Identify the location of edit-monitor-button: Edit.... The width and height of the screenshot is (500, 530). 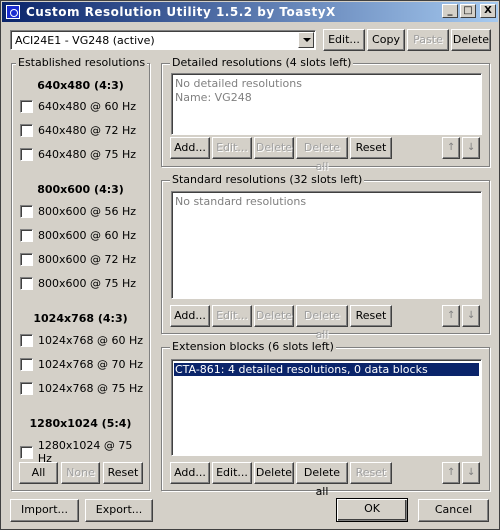
(344, 40).